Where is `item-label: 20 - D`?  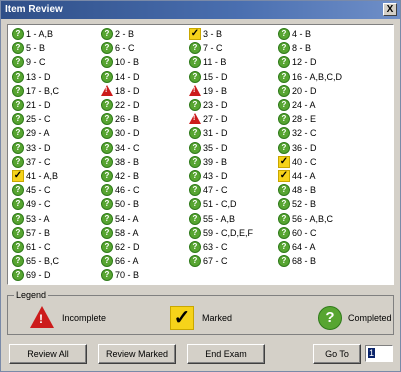
item-label: 20 - D is located at coordinates (304, 90).